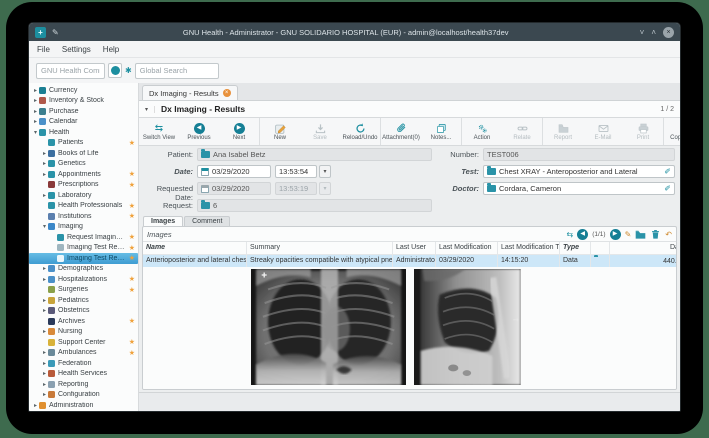 The width and height of the screenshot is (709, 438). What do you see at coordinates (83, 90) in the screenshot?
I see `sidebar-item-currency: ▸ Currency` at bounding box center [83, 90].